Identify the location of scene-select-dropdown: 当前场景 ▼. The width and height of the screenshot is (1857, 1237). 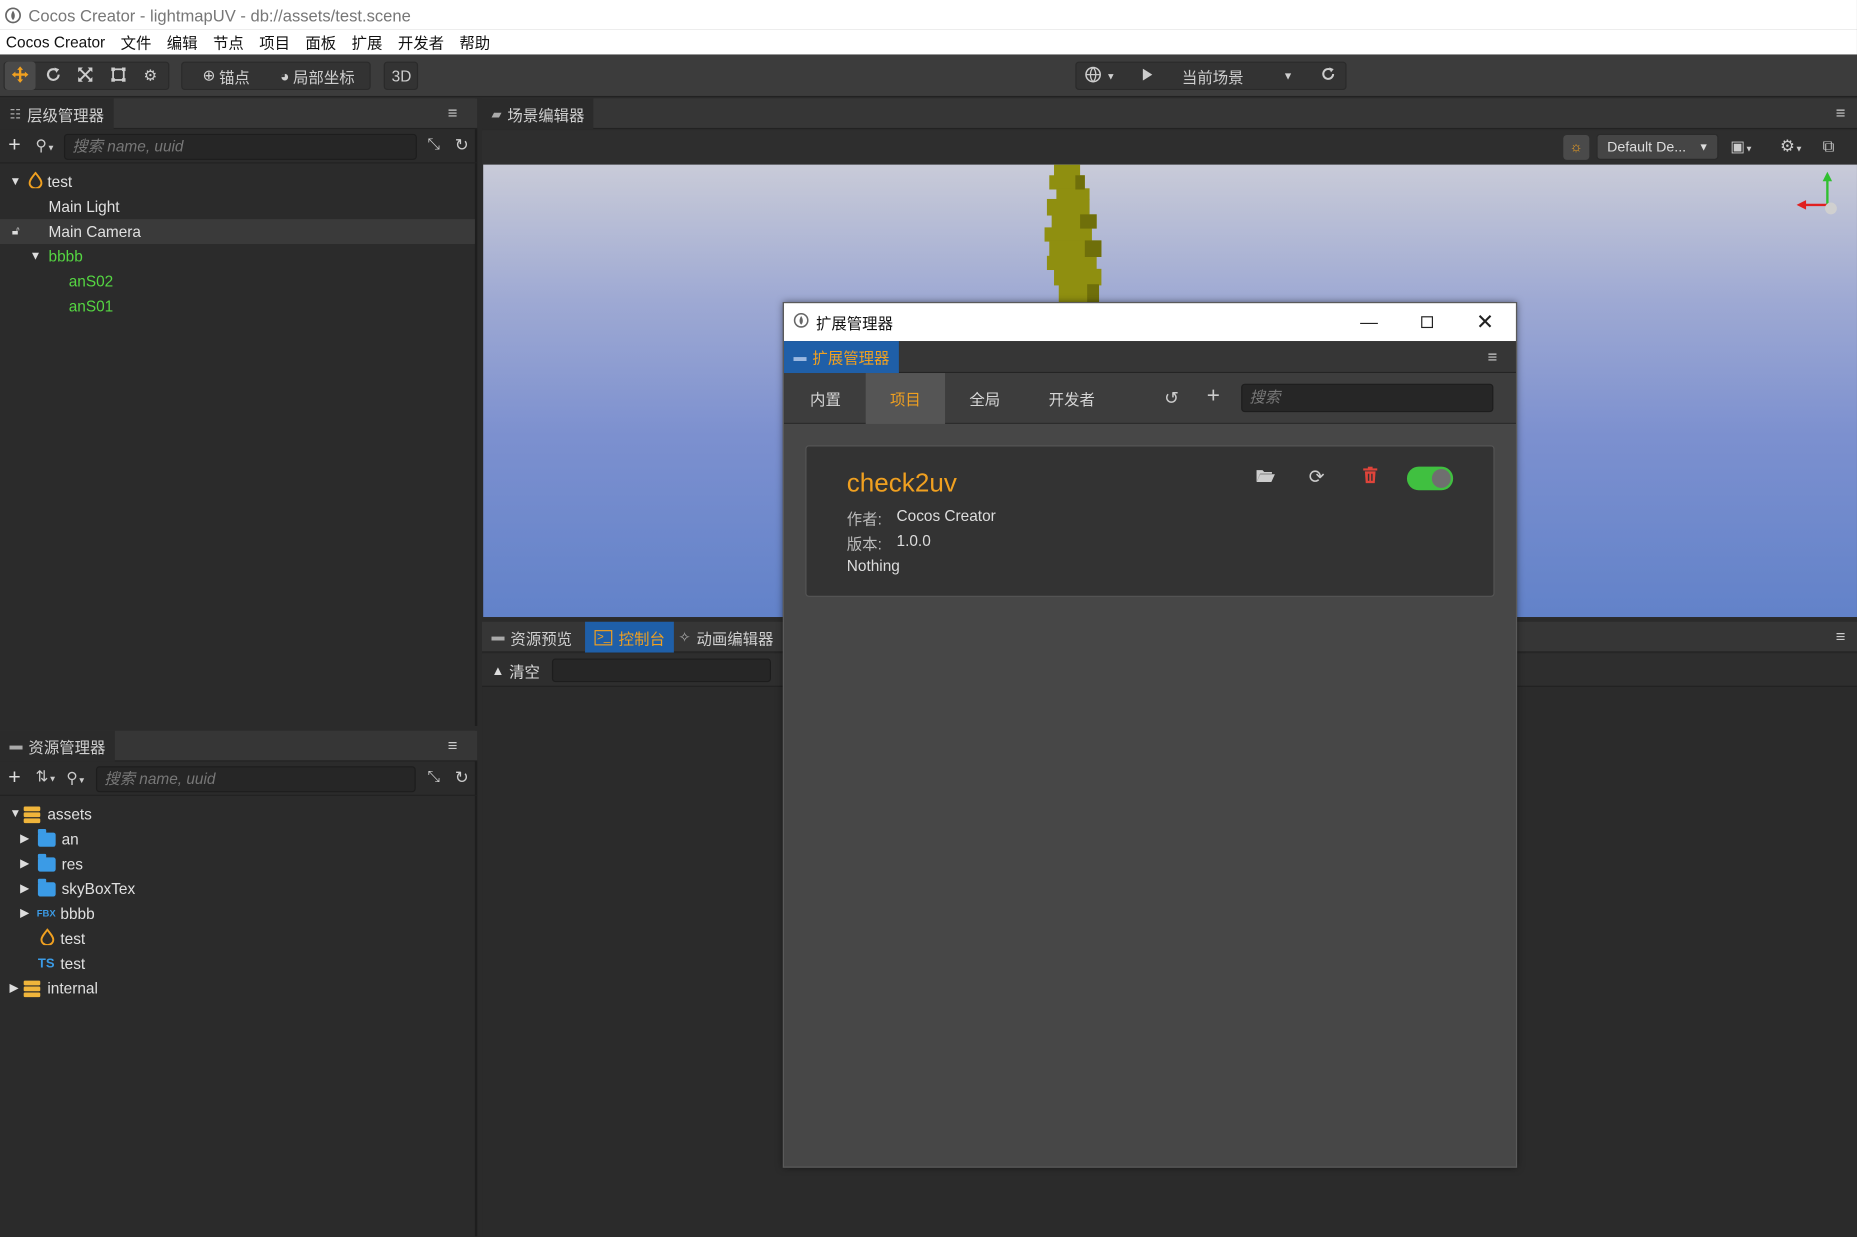
(1237, 76).